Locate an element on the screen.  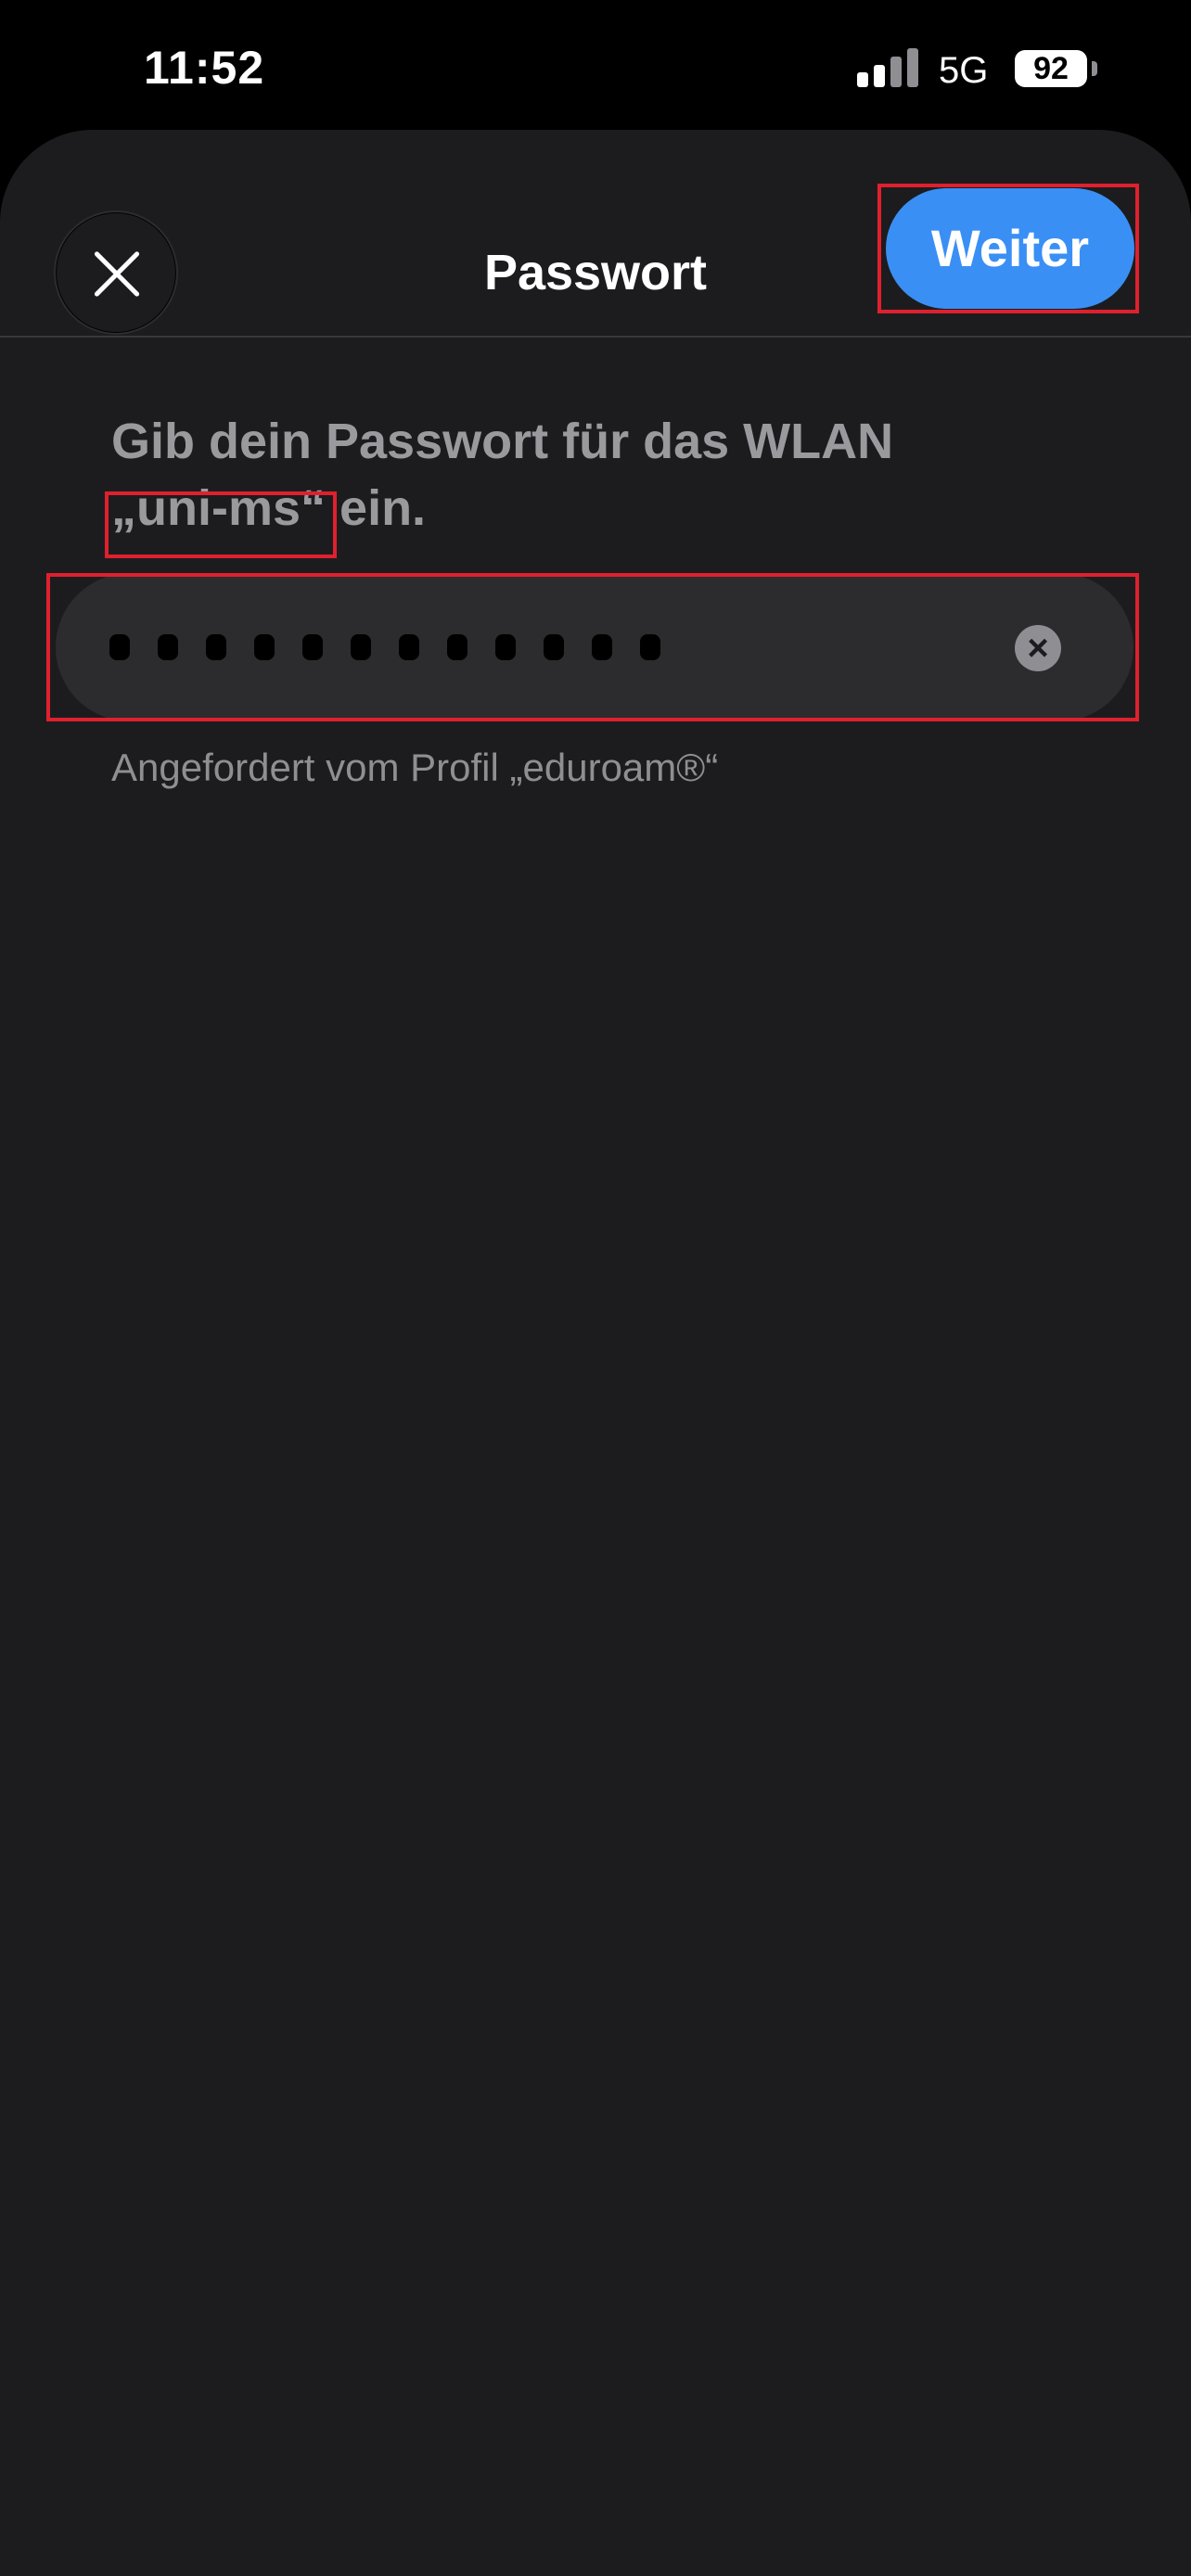
navigation-bar: Passwort Weiter is located at coordinates (595, 234).